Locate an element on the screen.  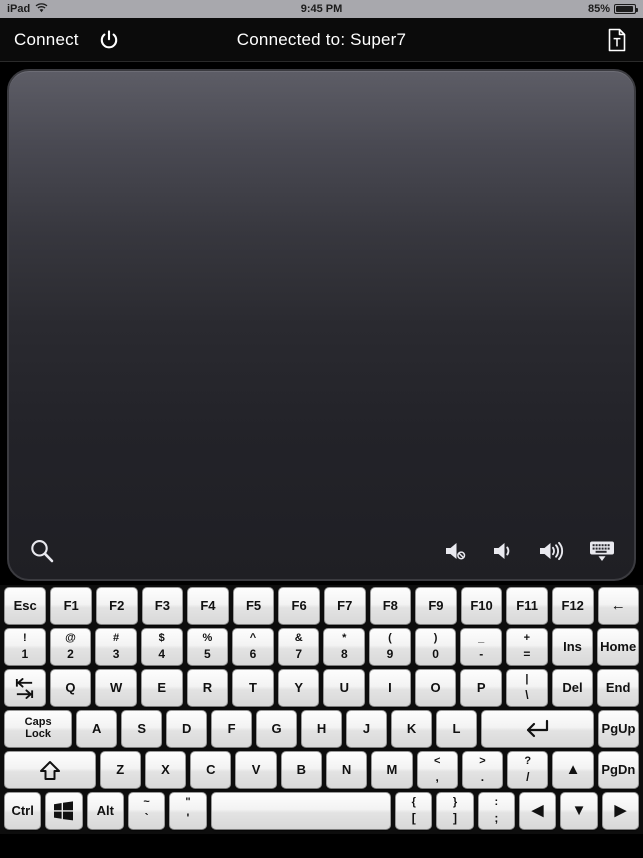
key-bracket-right: }] is located at coordinates (455, 811).